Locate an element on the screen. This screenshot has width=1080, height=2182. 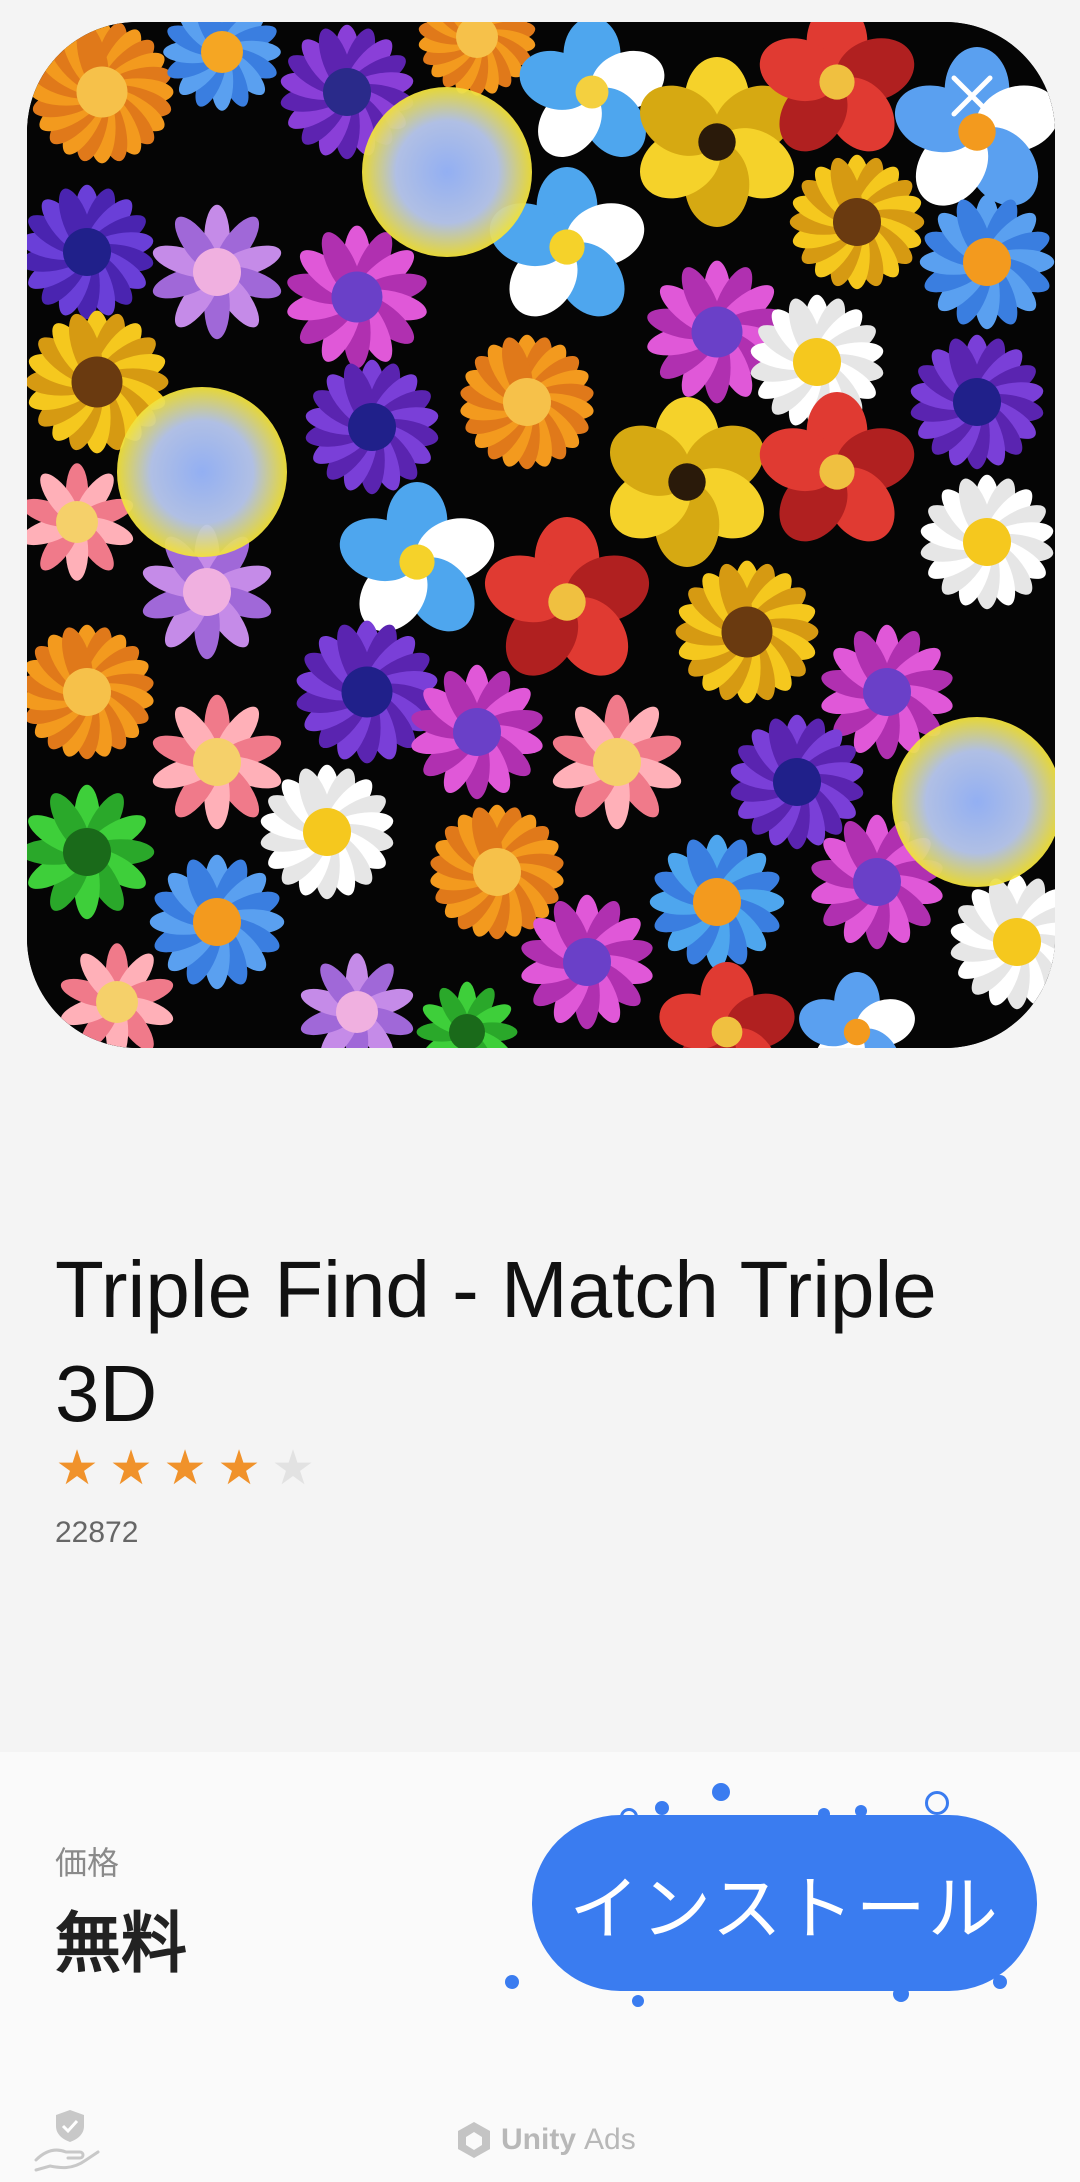
install-button: インストール is located at coordinates (784, 1903).